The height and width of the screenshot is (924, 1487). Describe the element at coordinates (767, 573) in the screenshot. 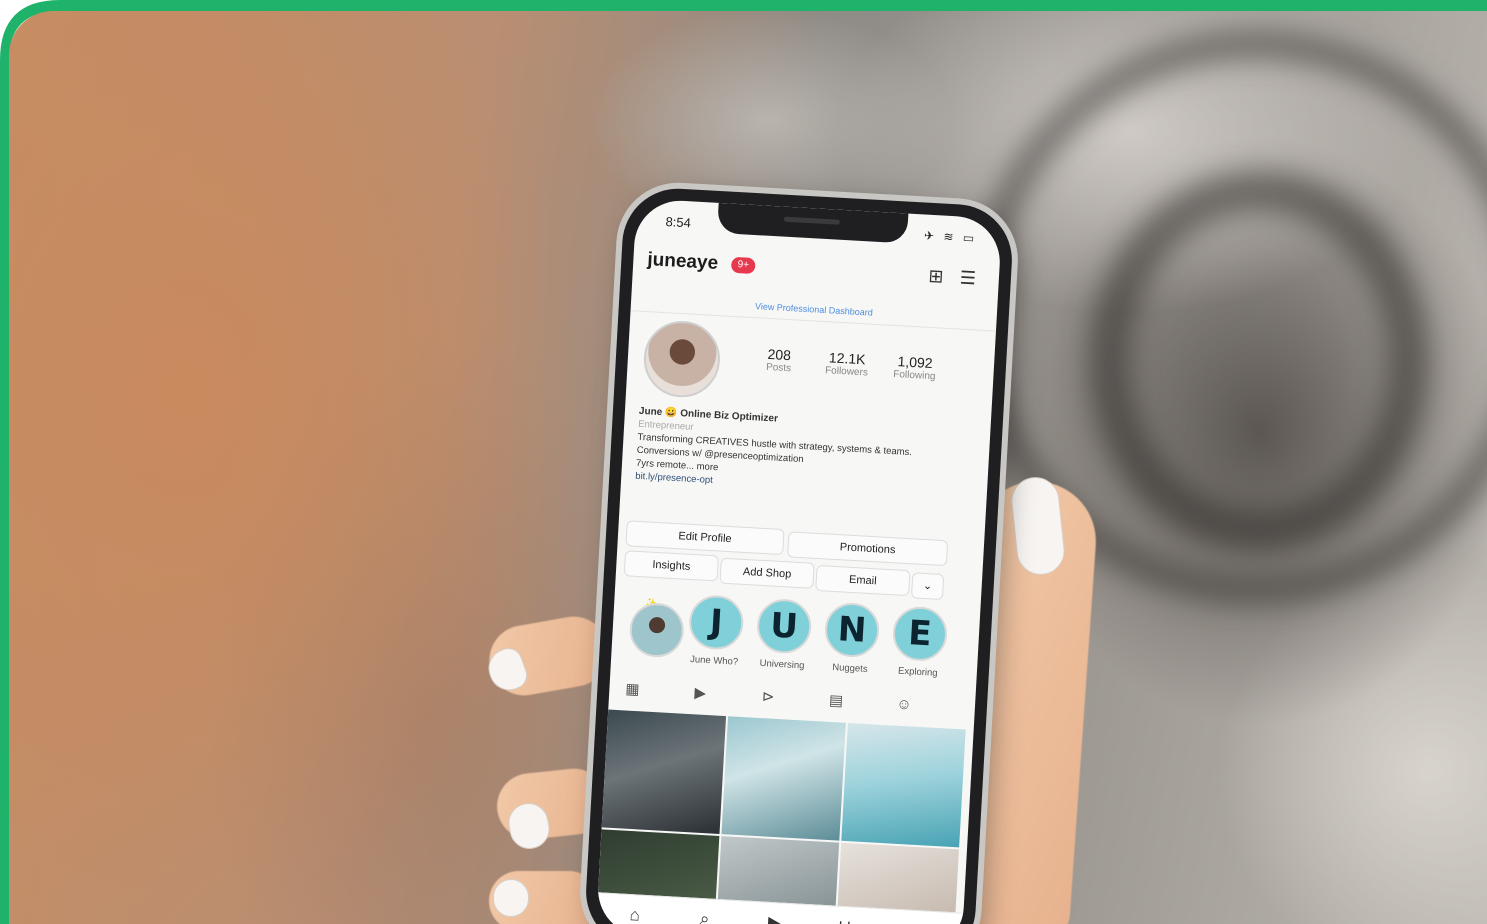

I see `add-shop-button: Add Shop` at that location.